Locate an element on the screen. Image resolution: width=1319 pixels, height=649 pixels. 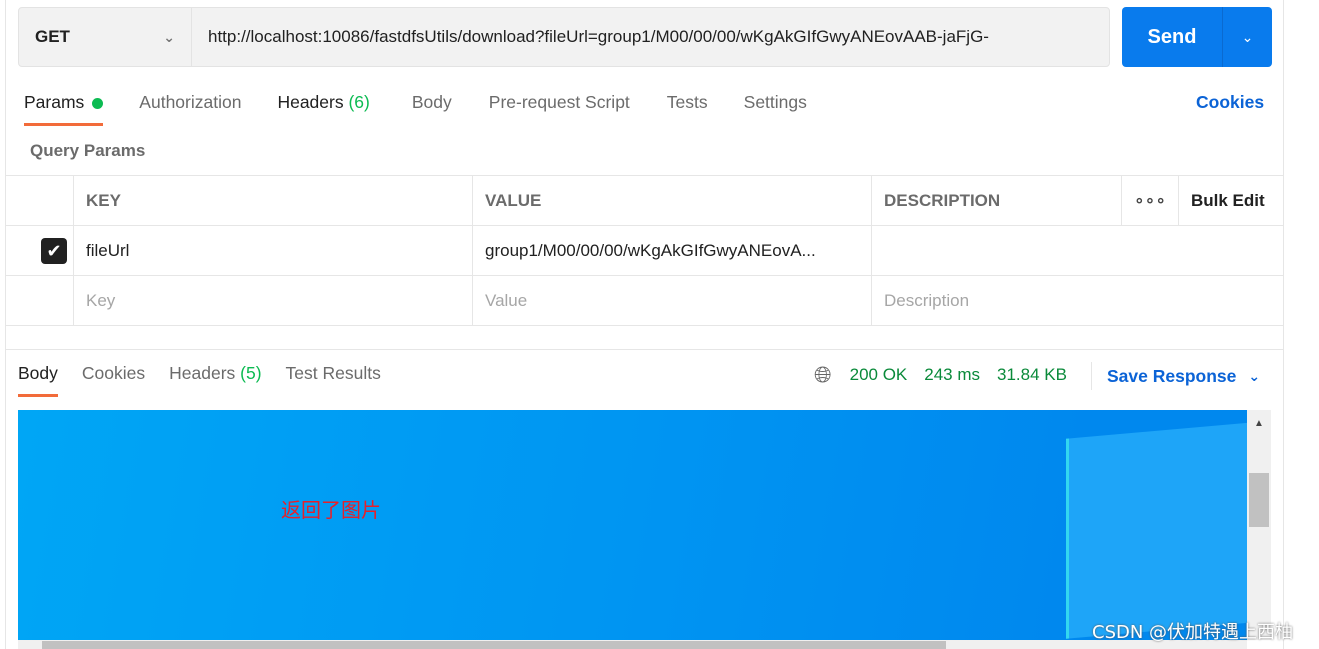
tab-body: Body is located at coordinates (432, 102).